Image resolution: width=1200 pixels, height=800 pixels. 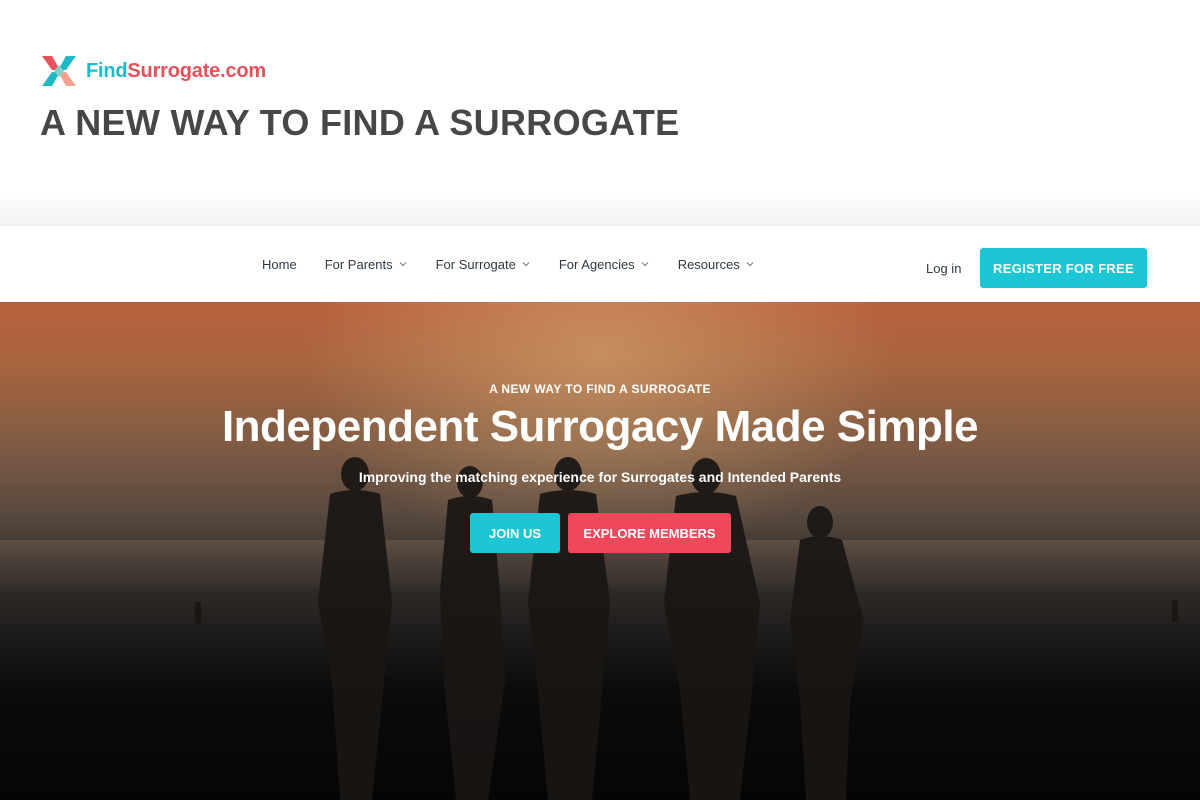 I want to click on nav-item-for-surrogate: For Surrogate, so click(x=483, y=264).